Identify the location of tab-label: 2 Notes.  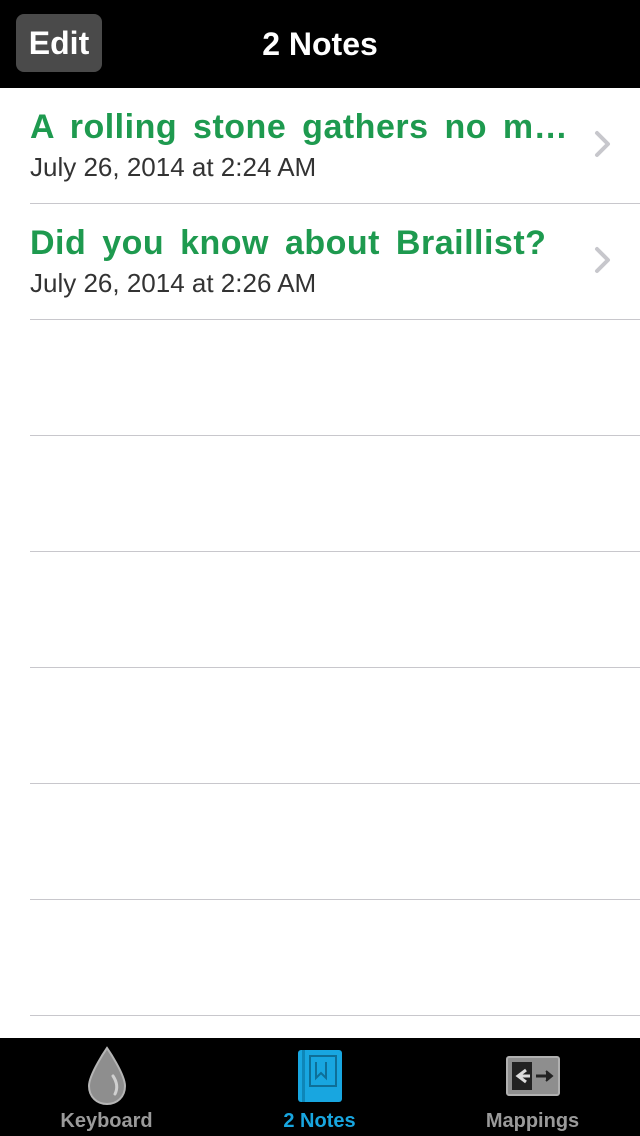
(319, 1121).